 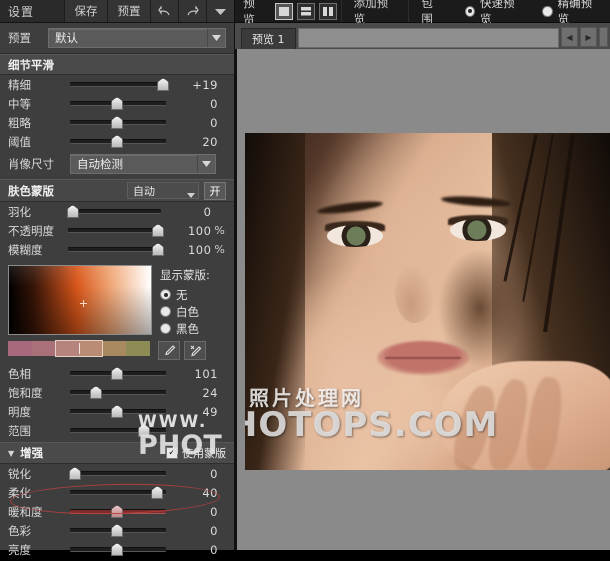 I want to click on quick-preview-radio-icon, so click(x=469, y=11).